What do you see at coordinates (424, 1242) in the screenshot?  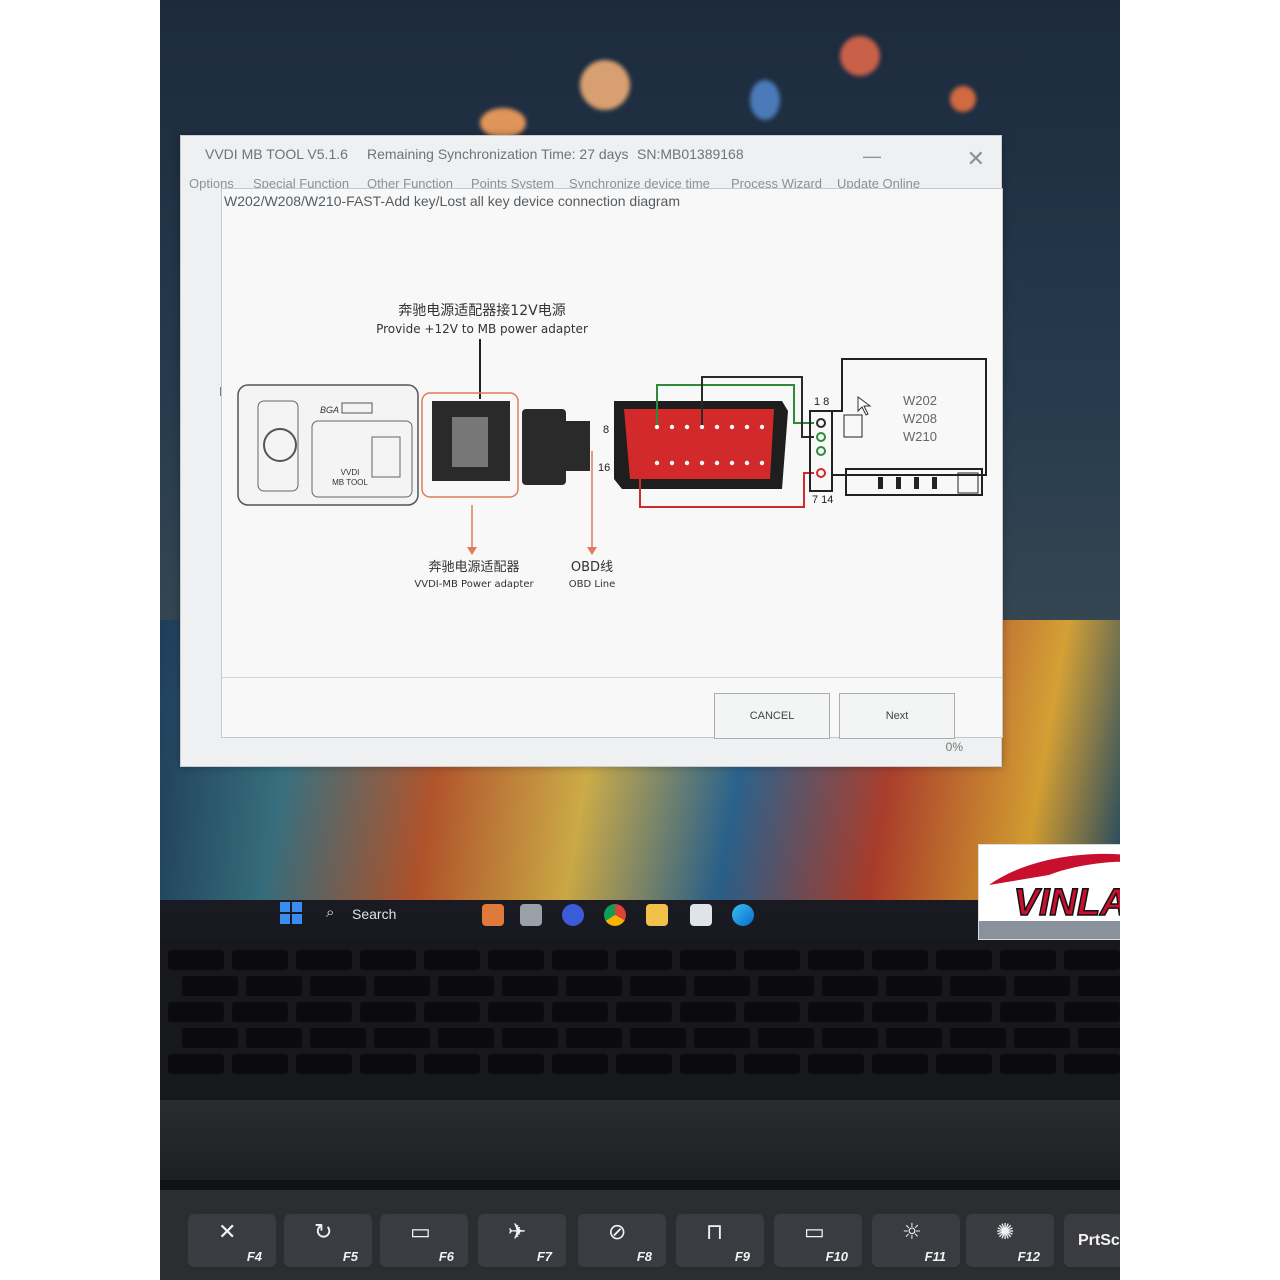 I see `key-f6: ▭ F6` at bounding box center [424, 1242].